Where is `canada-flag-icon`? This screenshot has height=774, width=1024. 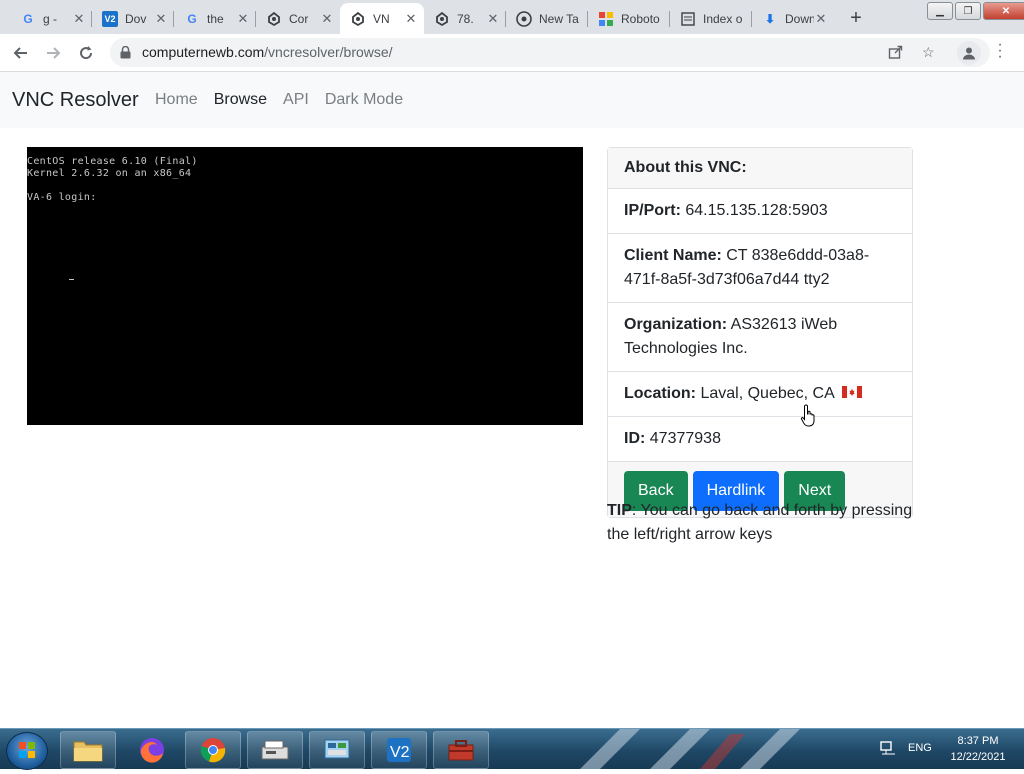
canada-flag-icon is located at coordinates (852, 394).